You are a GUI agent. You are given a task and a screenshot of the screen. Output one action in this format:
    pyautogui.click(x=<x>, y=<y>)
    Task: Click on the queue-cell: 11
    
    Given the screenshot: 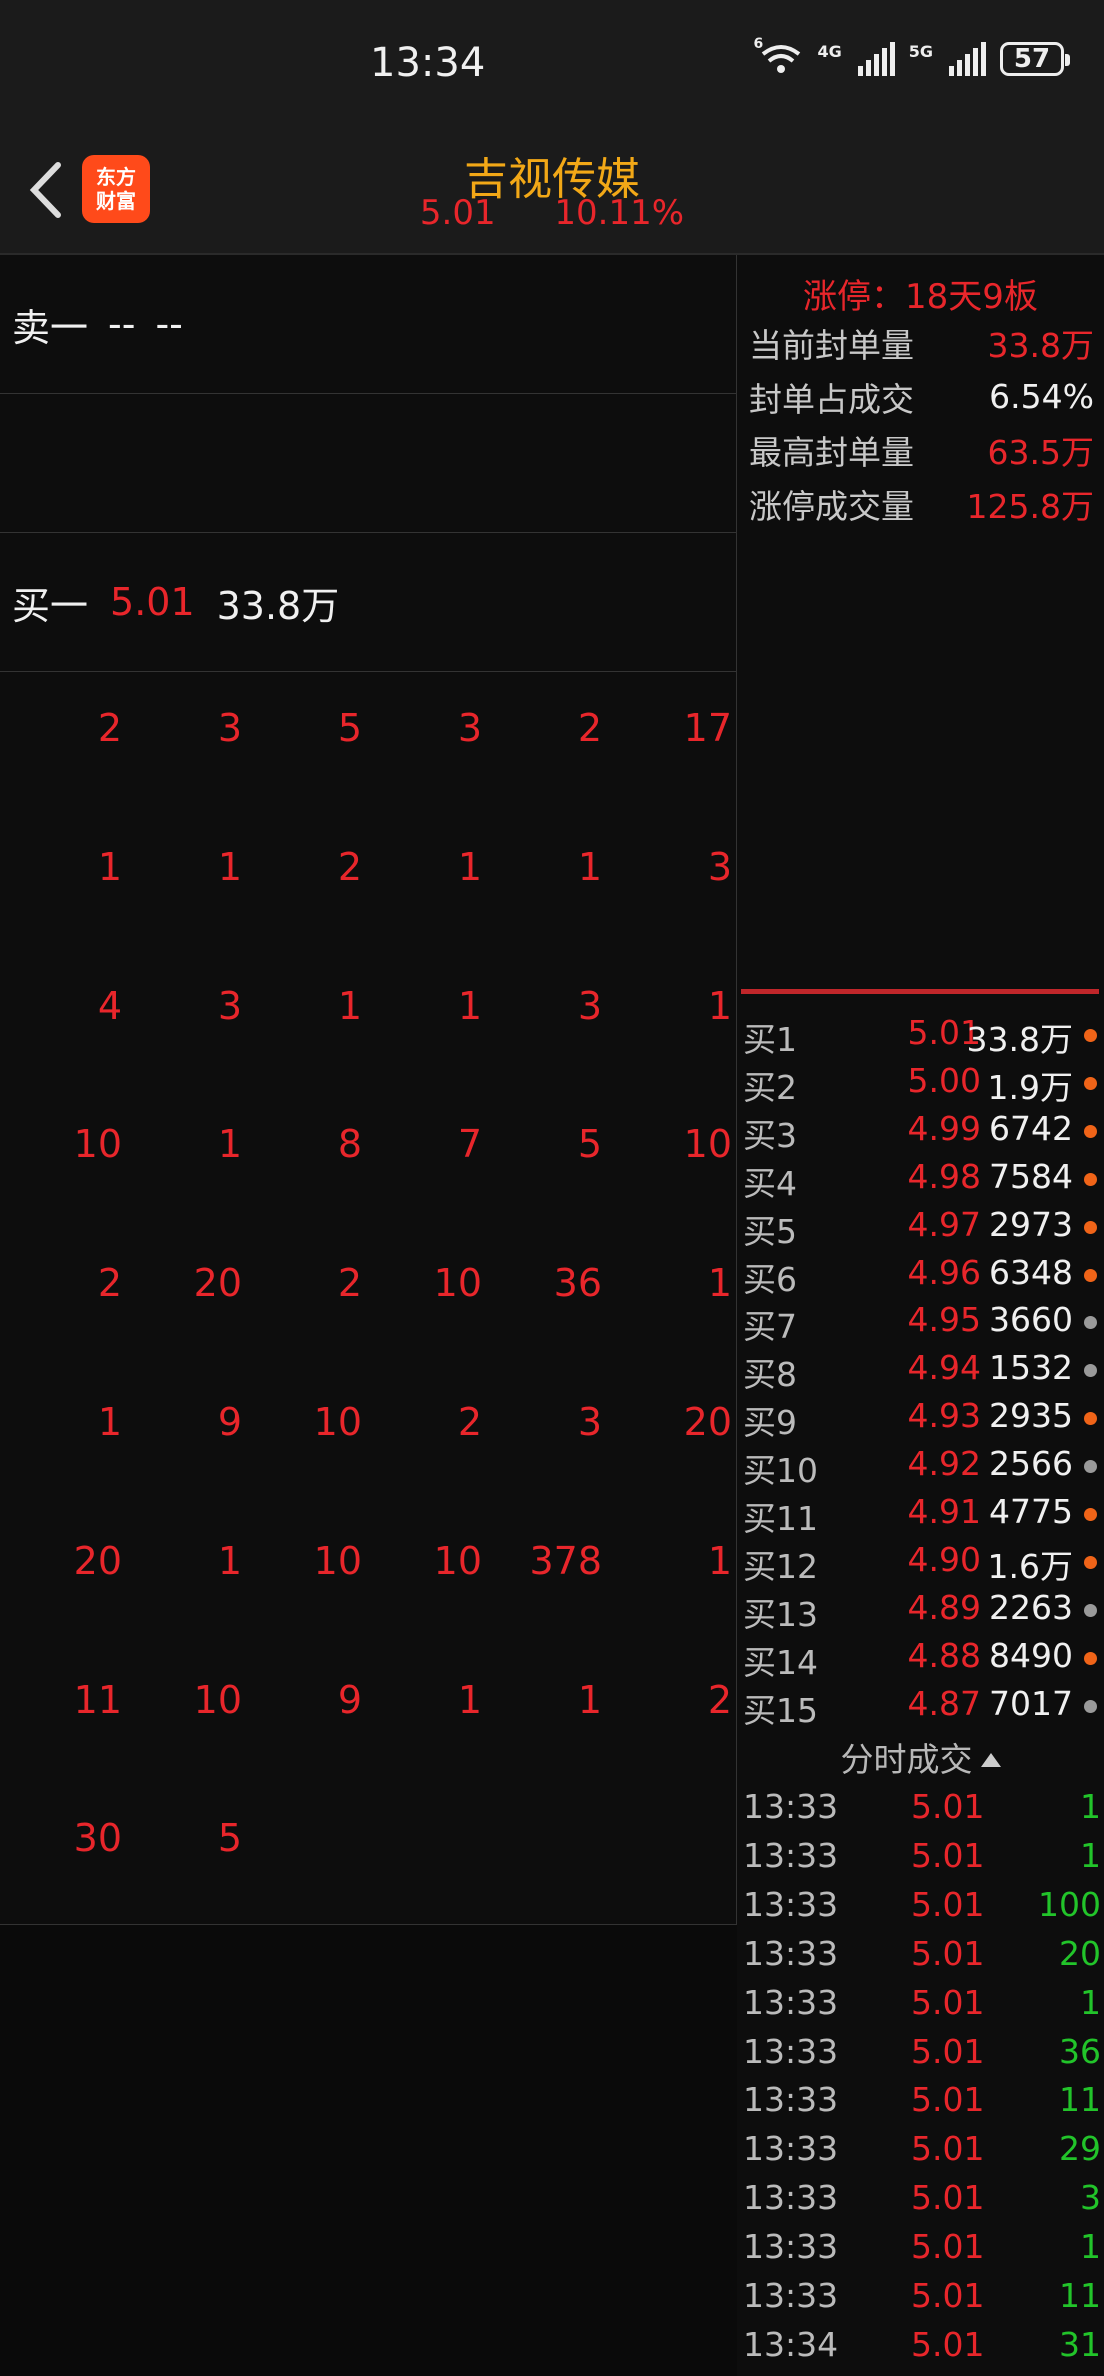 What is the action you would take?
    pyautogui.click(x=97, y=1699)
    